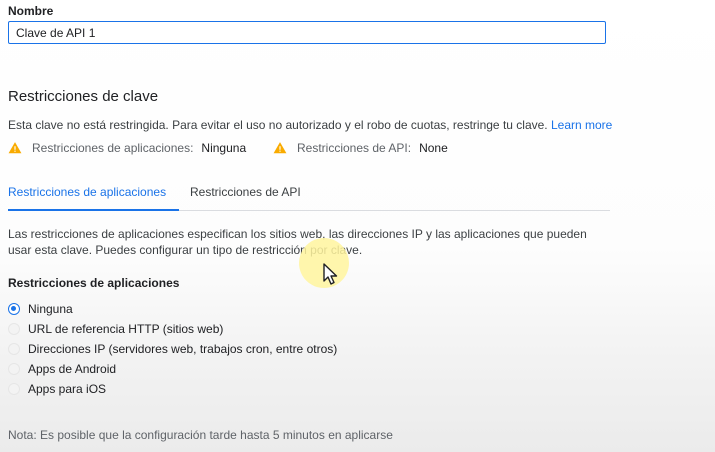  I want to click on app-restrictions-status: Restricciones de aplicaciones: Ninguna, so click(127, 148).